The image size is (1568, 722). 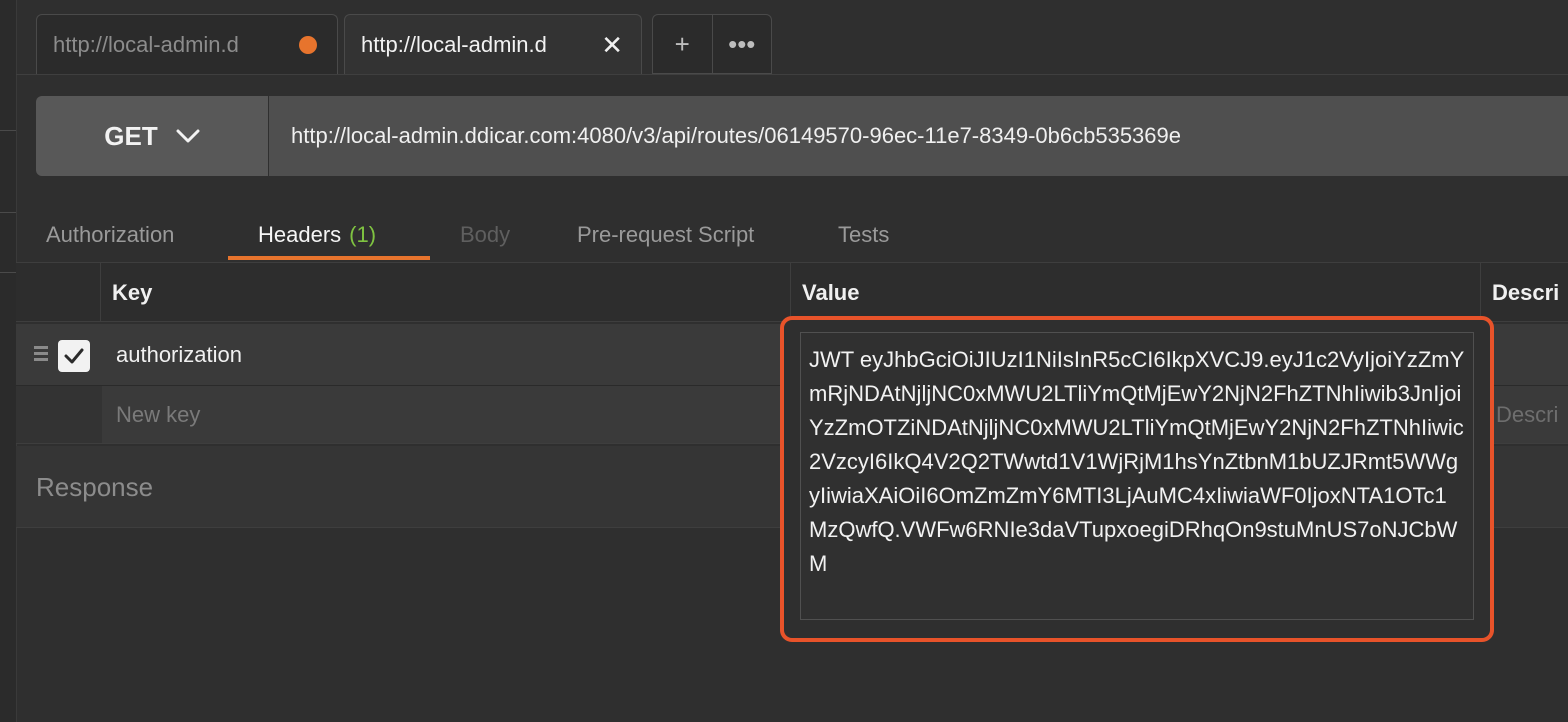 I want to click on ellipsis-icon: •••, so click(x=741, y=44).